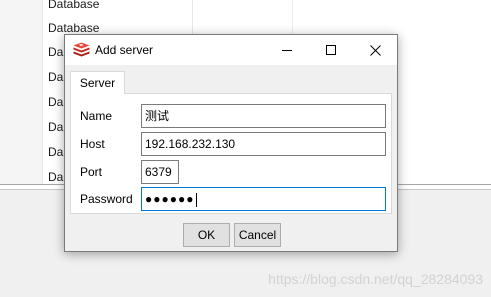  What do you see at coordinates (97, 82) in the screenshot?
I see `tab-server: Server` at bounding box center [97, 82].